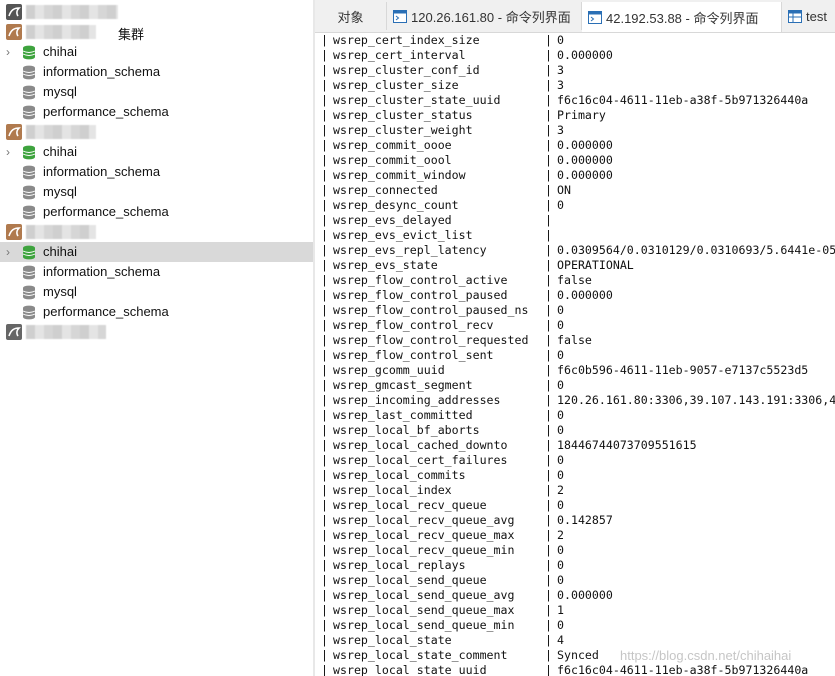  Describe the element at coordinates (564, 190) in the screenshot. I see `variable-value: ON` at that location.